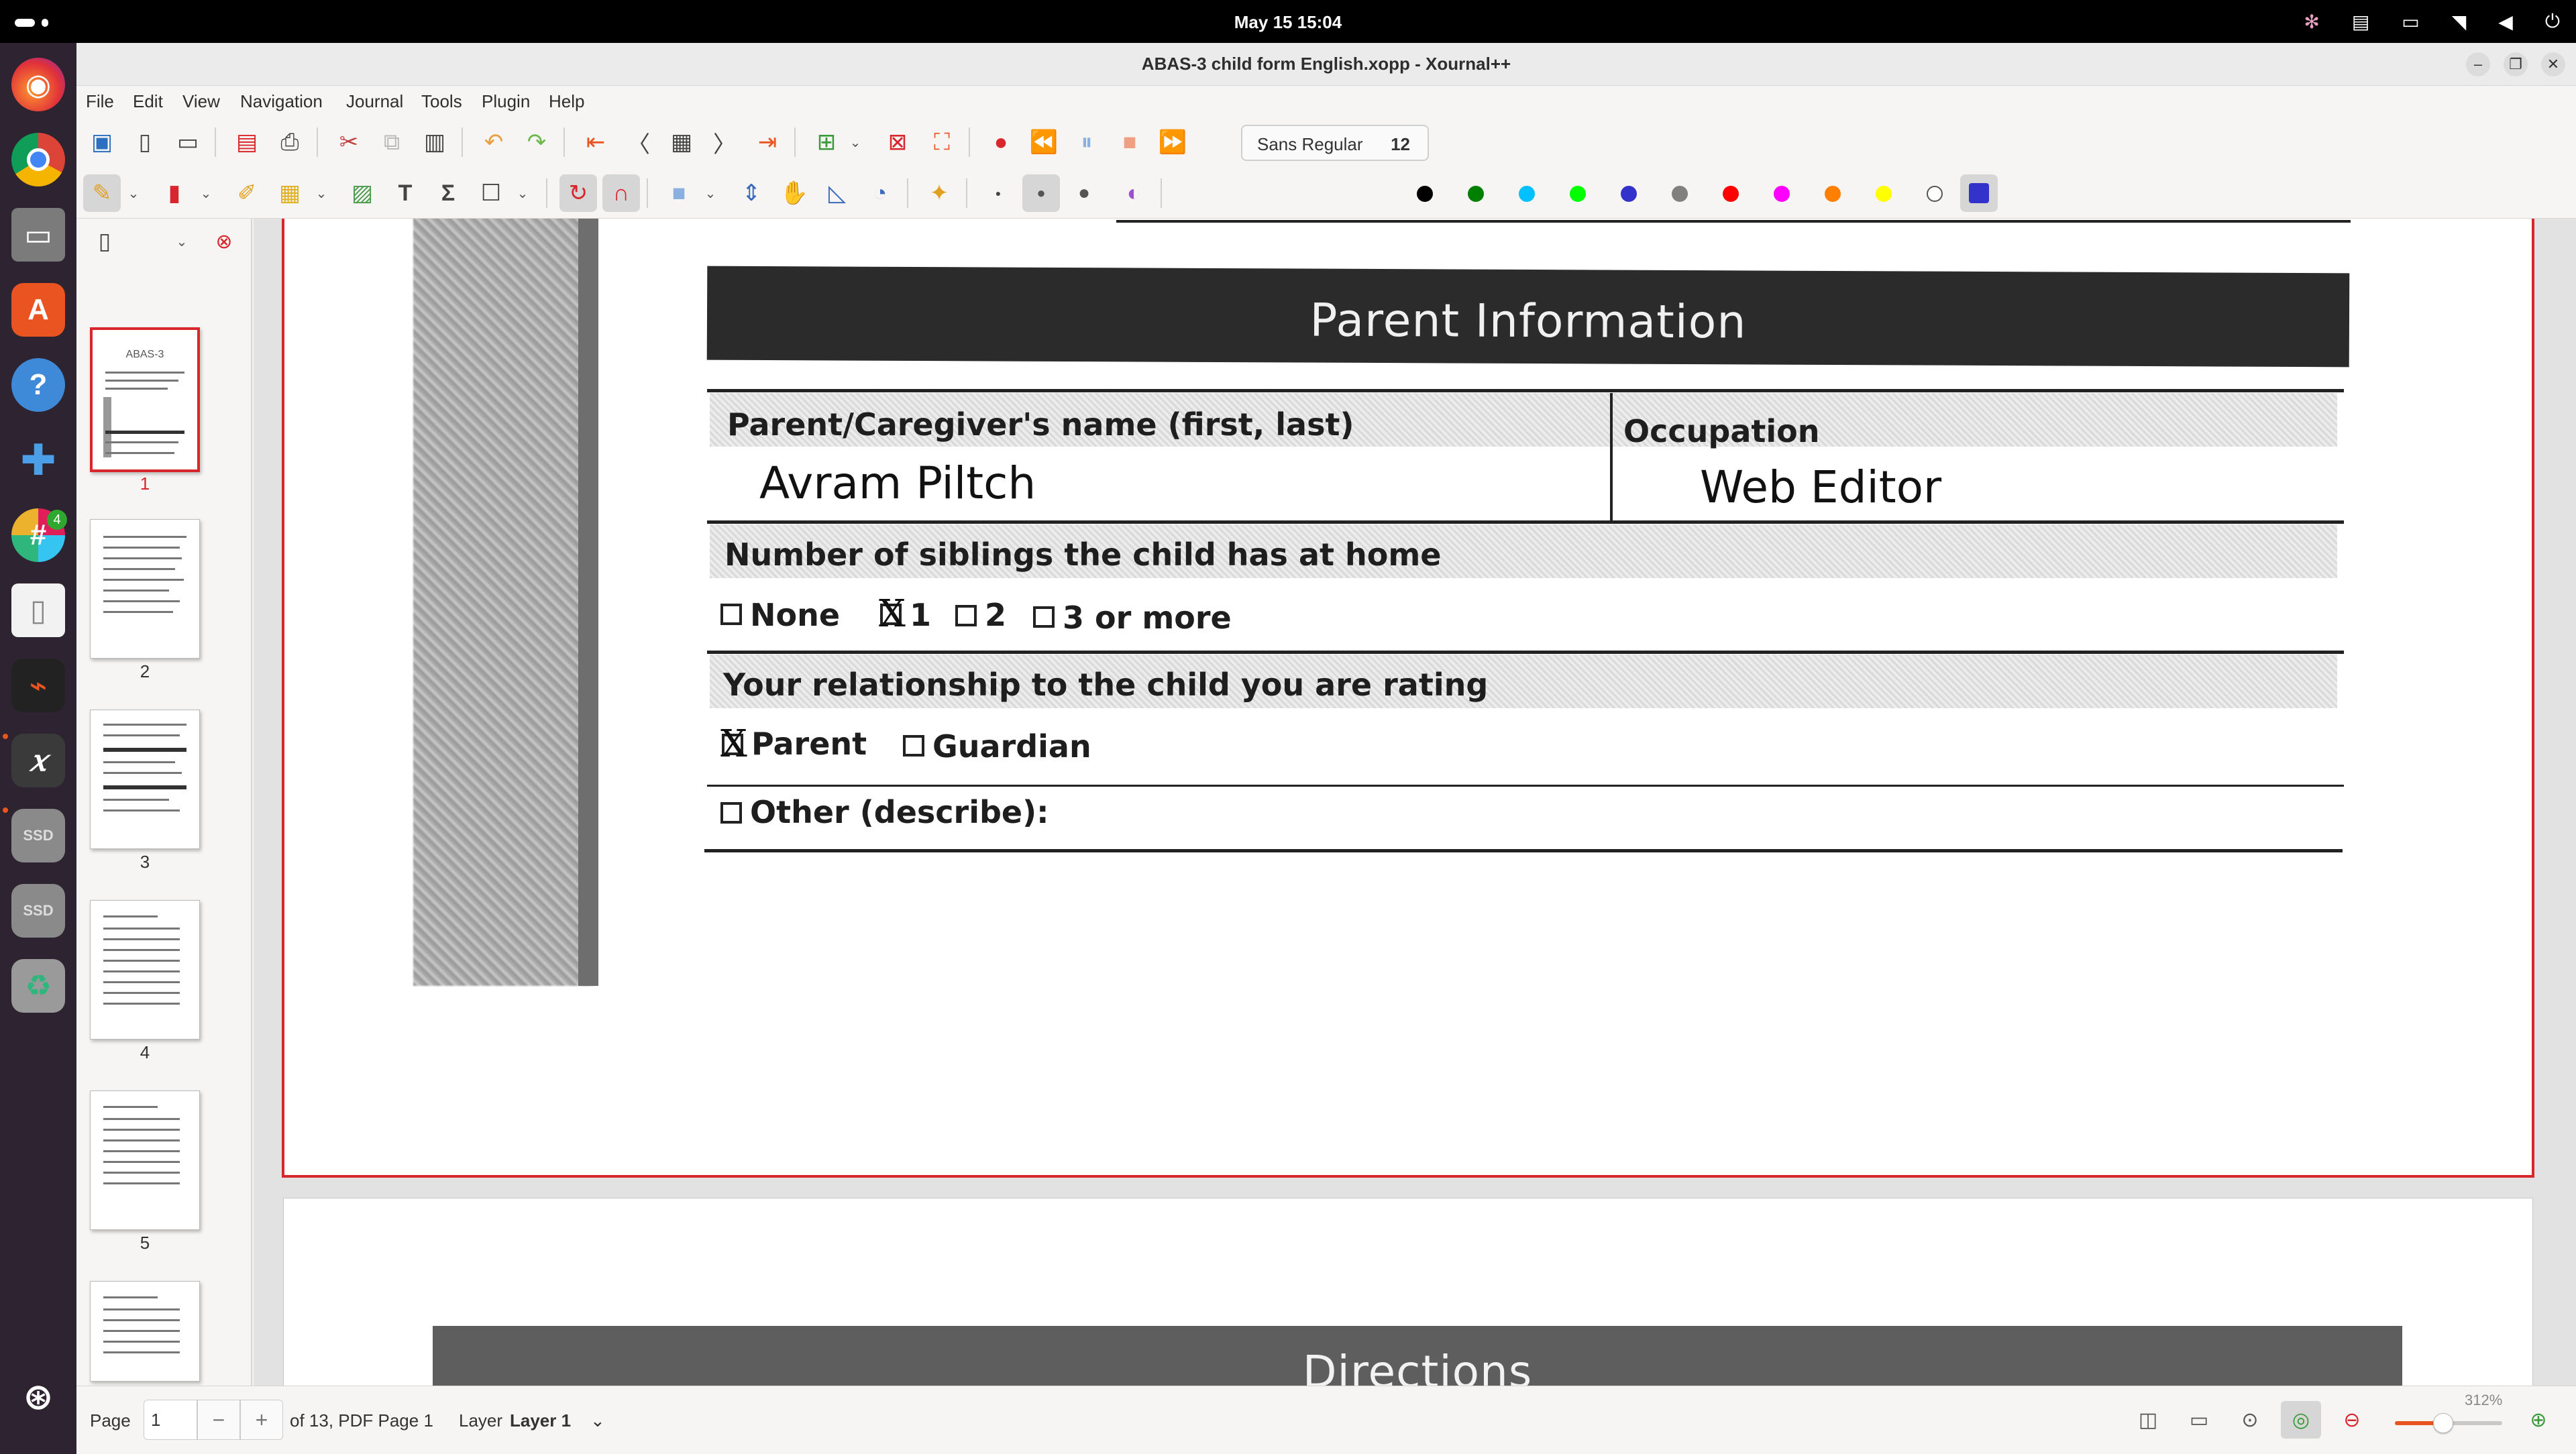  What do you see at coordinates (374, 101) in the screenshot?
I see `menu-journal: Journal` at bounding box center [374, 101].